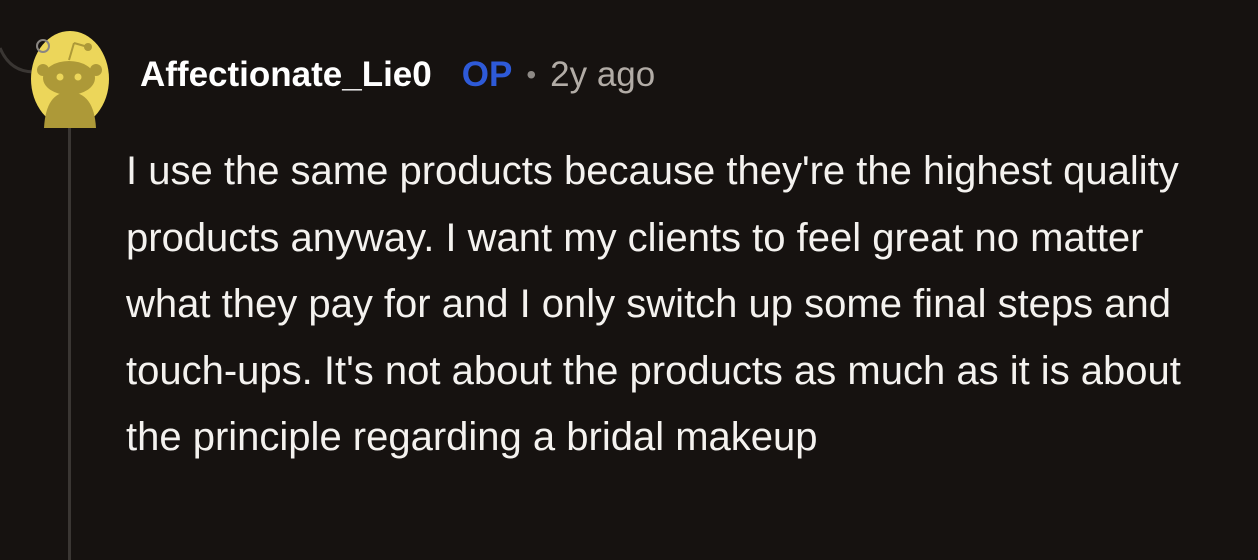 This screenshot has width=1258, height=560. What do you see at coordinates (286, 75) in the screenshot?
I see `author-username: Affectionate_Lie0` at bounding box center [286, 75].